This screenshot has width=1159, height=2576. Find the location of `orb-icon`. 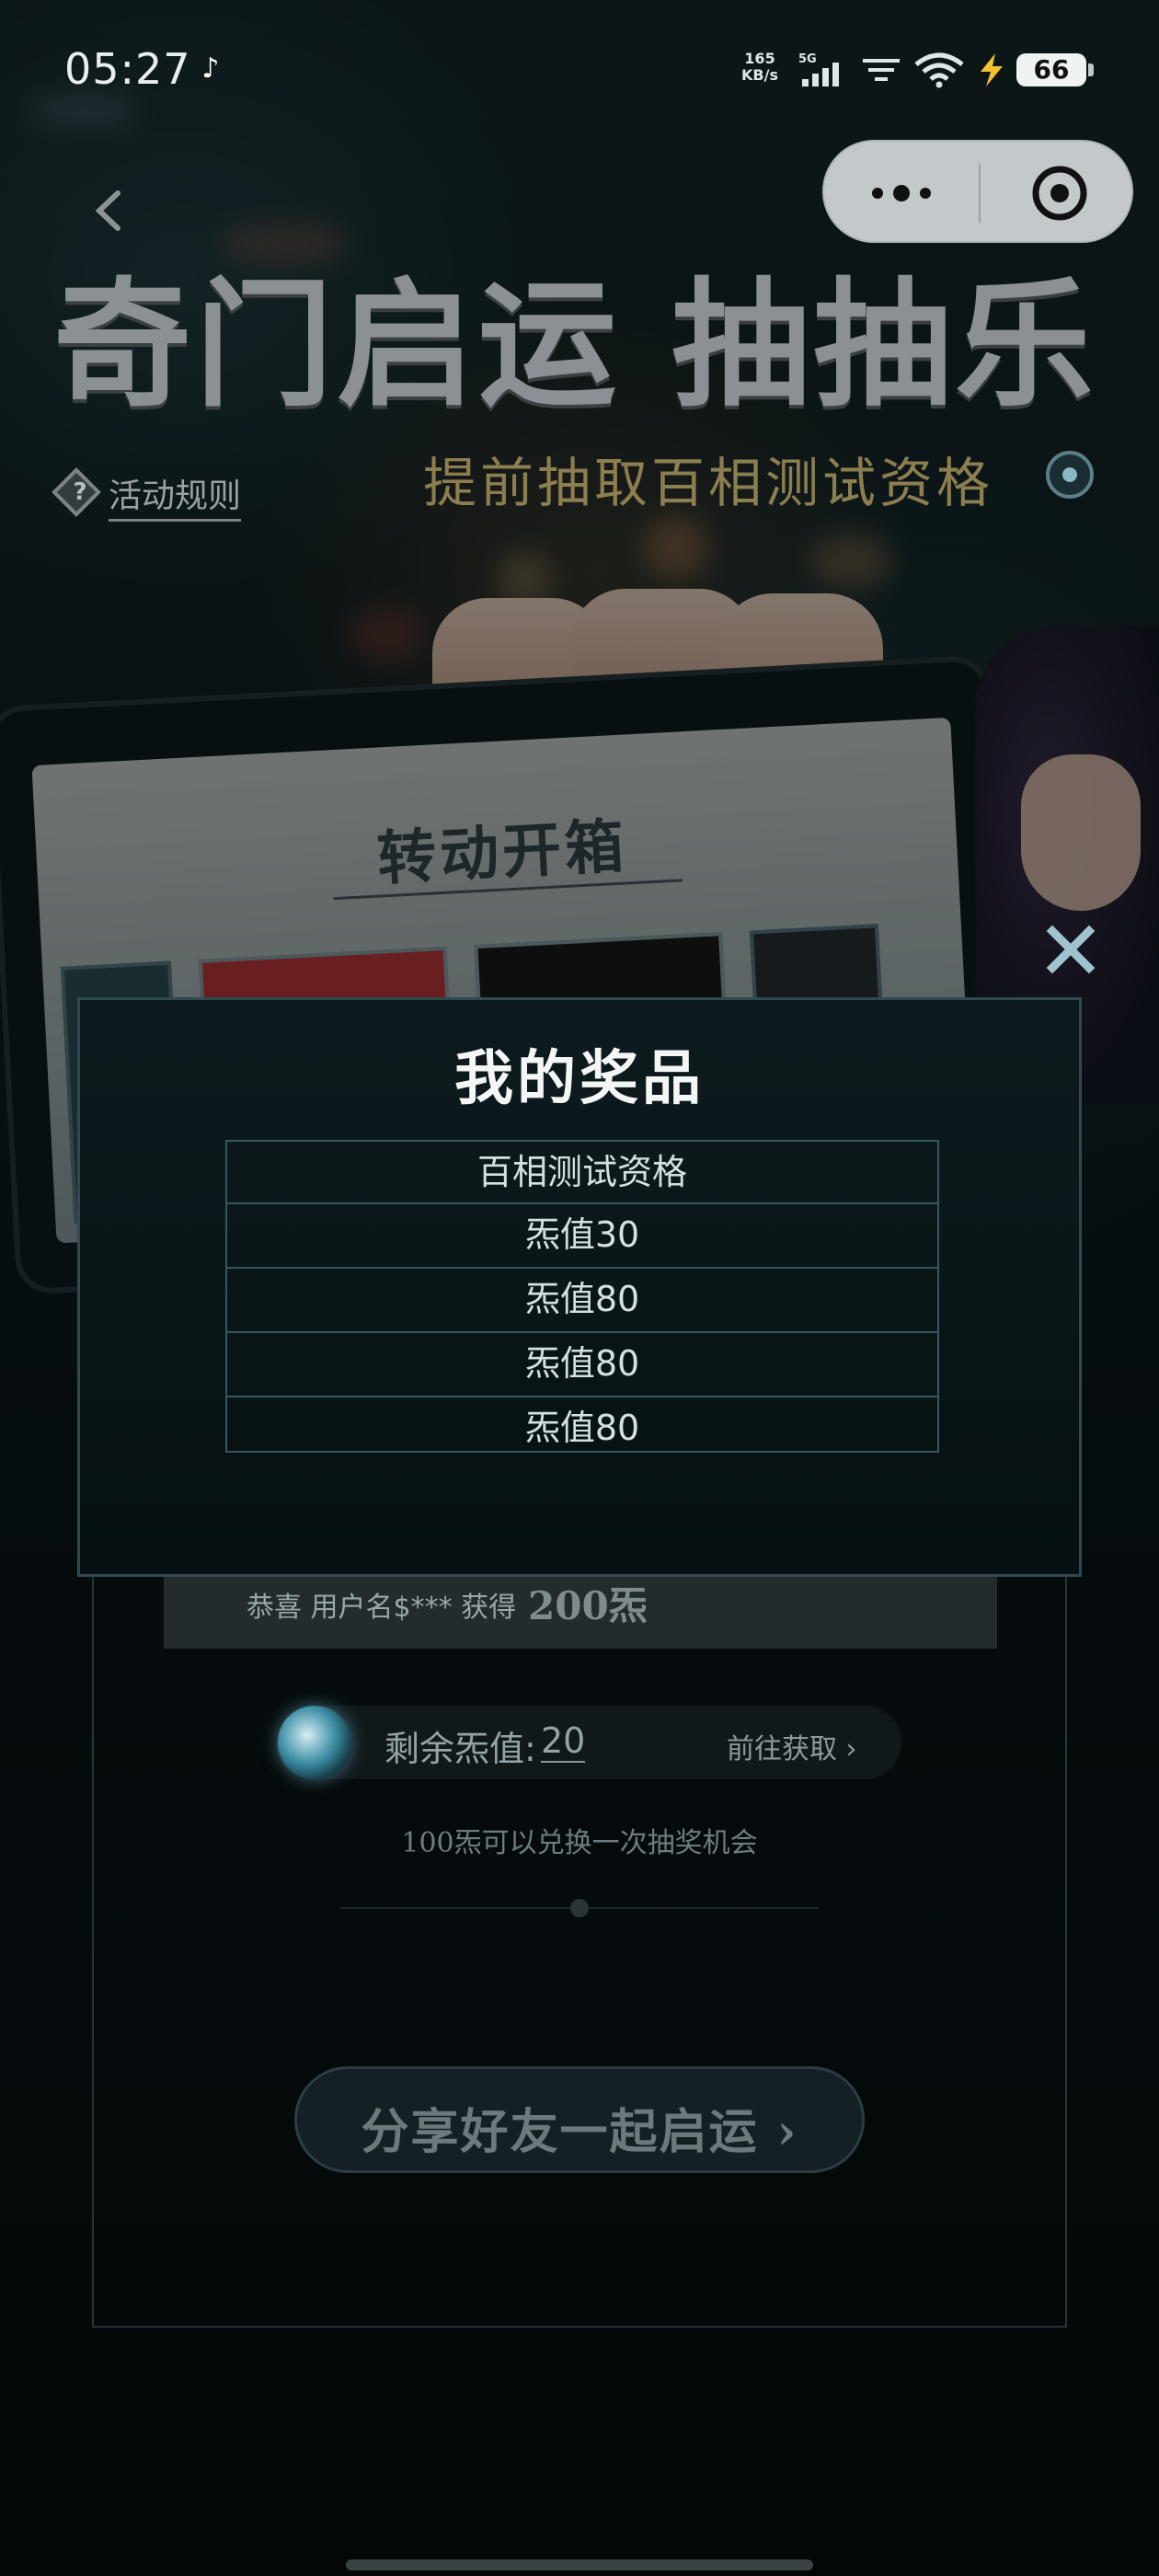

orb-icon is located at coordinates (314, 1742).